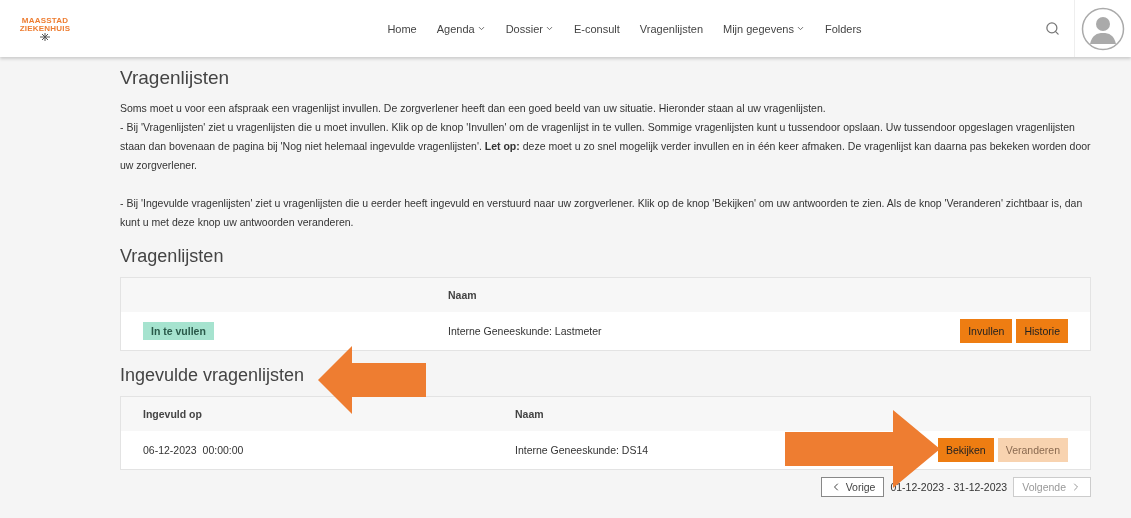 Image resolution: width=1131 pixels, height=518 pixels. What do you see at coordinates (461, 28) in the screenshot?
I see `nav-link: Agenda` at bounding box center [461, 28].